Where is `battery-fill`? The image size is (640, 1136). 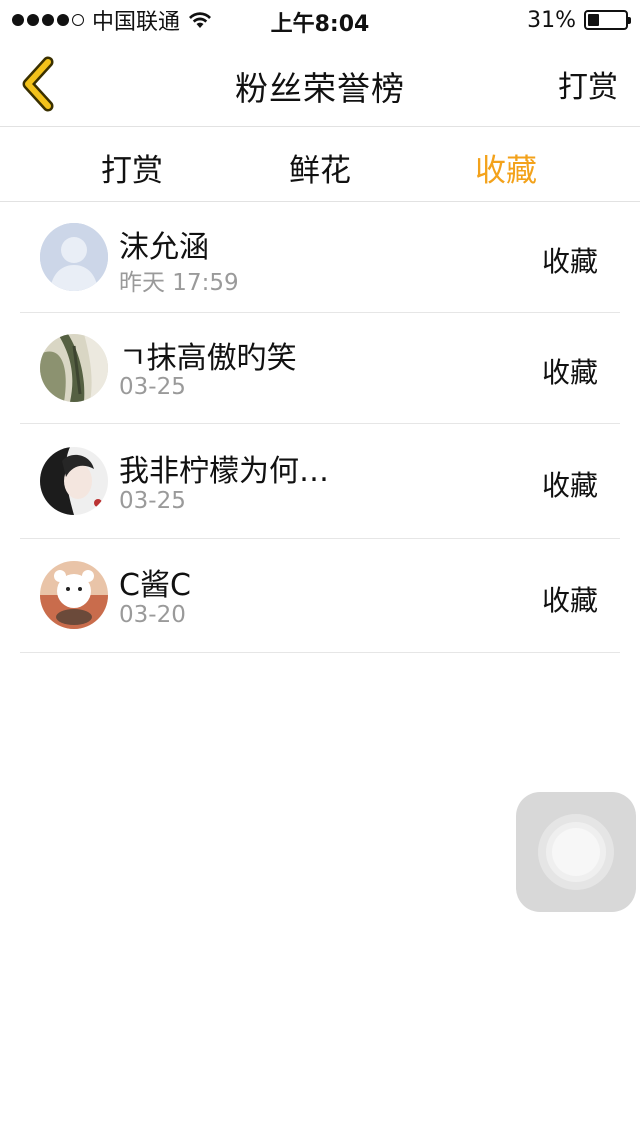 battery-fill is located at coordinates (593, 20).